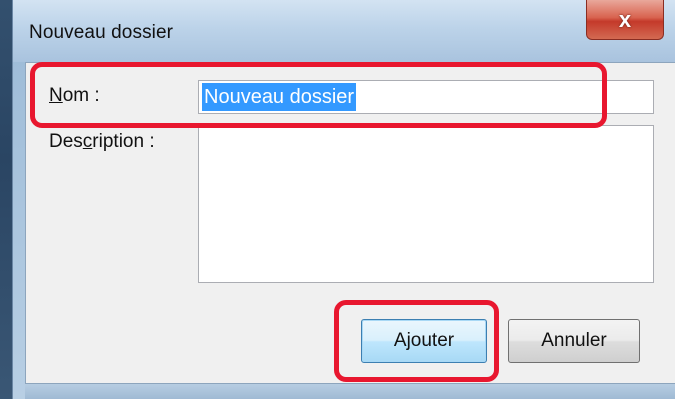  I want to click on close-icon: x, so click(625, 19).